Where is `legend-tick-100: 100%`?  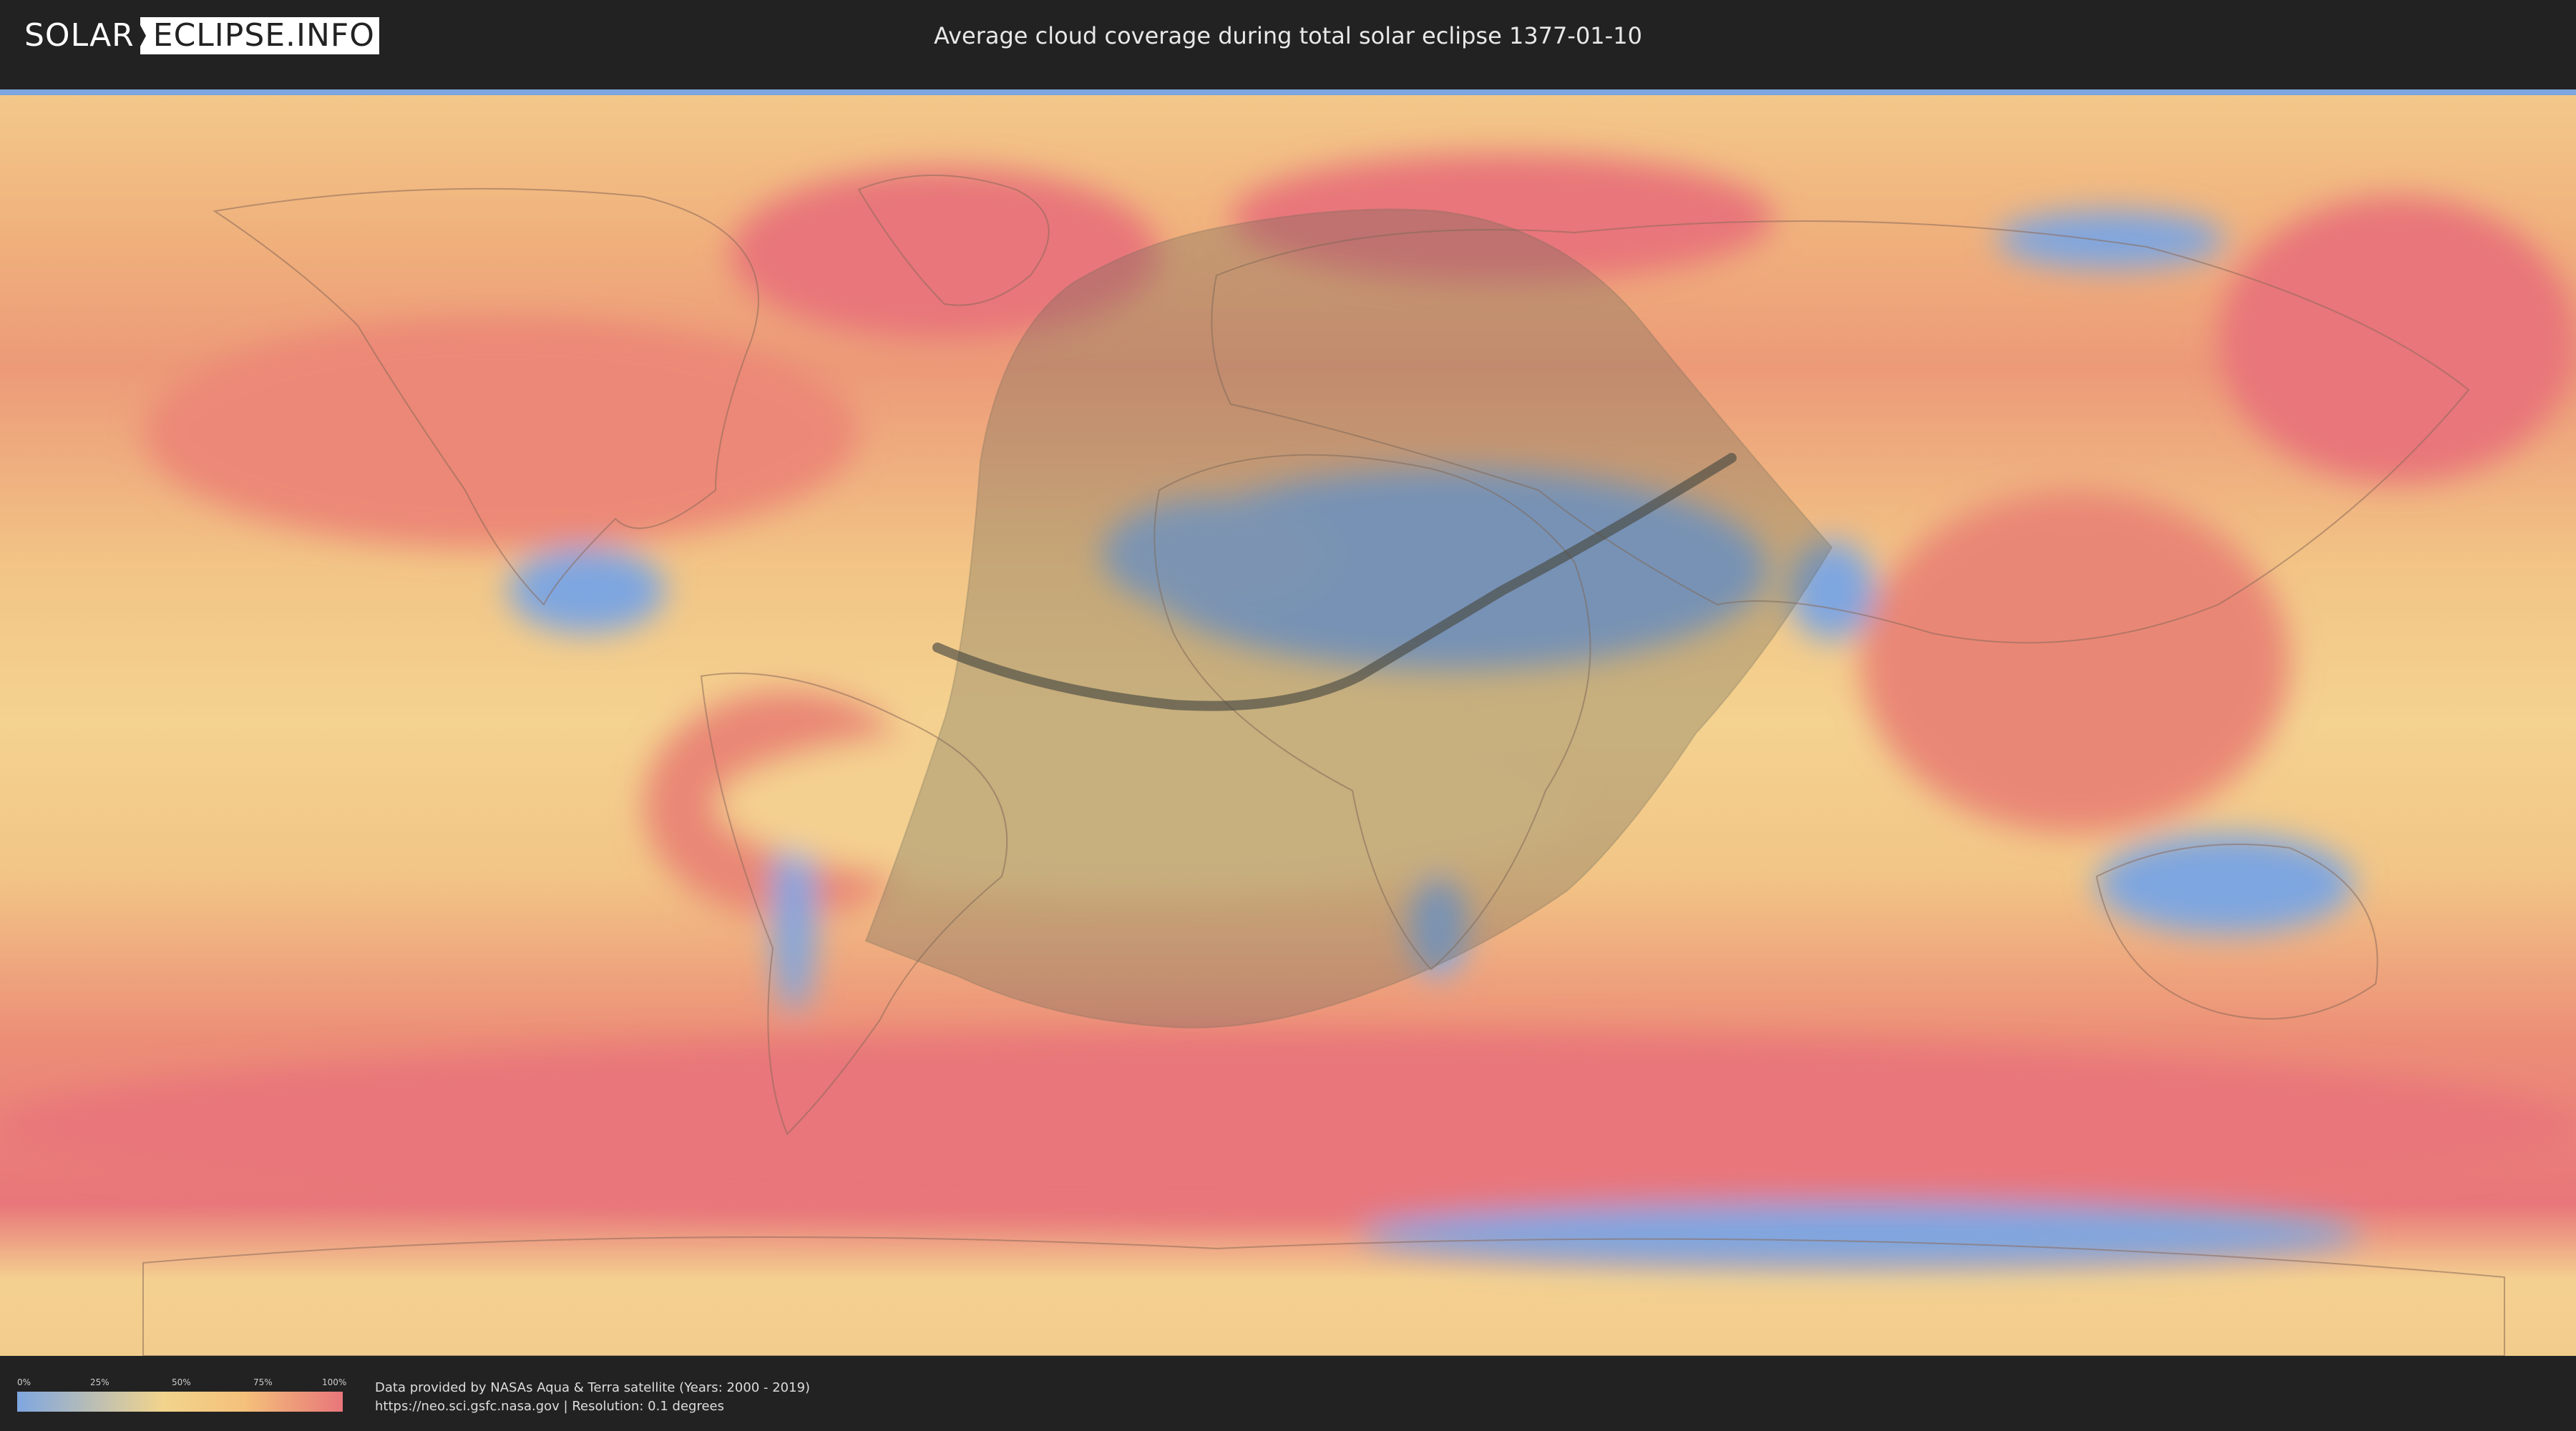
legend-tick-100: 100% is located at coordinates (334, 1382).